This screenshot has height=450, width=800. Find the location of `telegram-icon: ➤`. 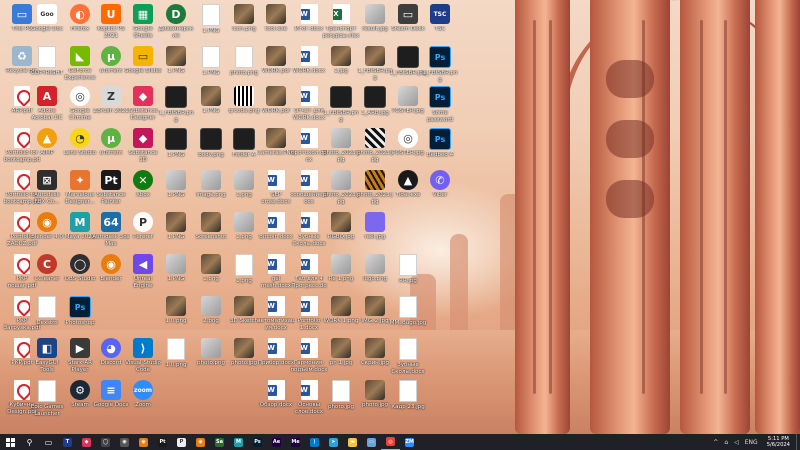

telegram-icon: ➤ is located at coordinates (333, 442).